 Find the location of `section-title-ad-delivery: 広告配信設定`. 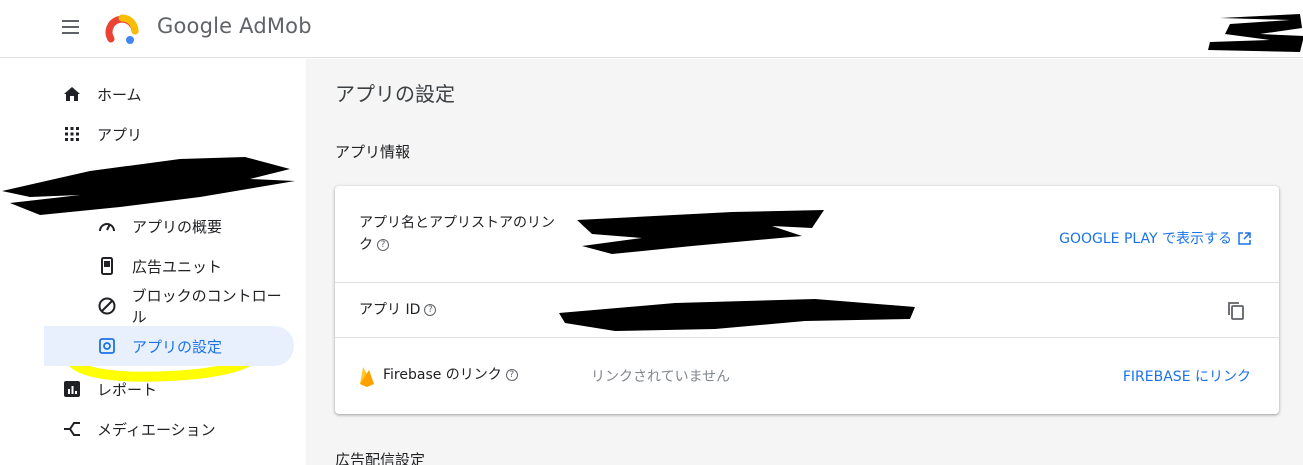

section-title-ad-delivery: 広告配信設定 is located at coordinates (380, 458).